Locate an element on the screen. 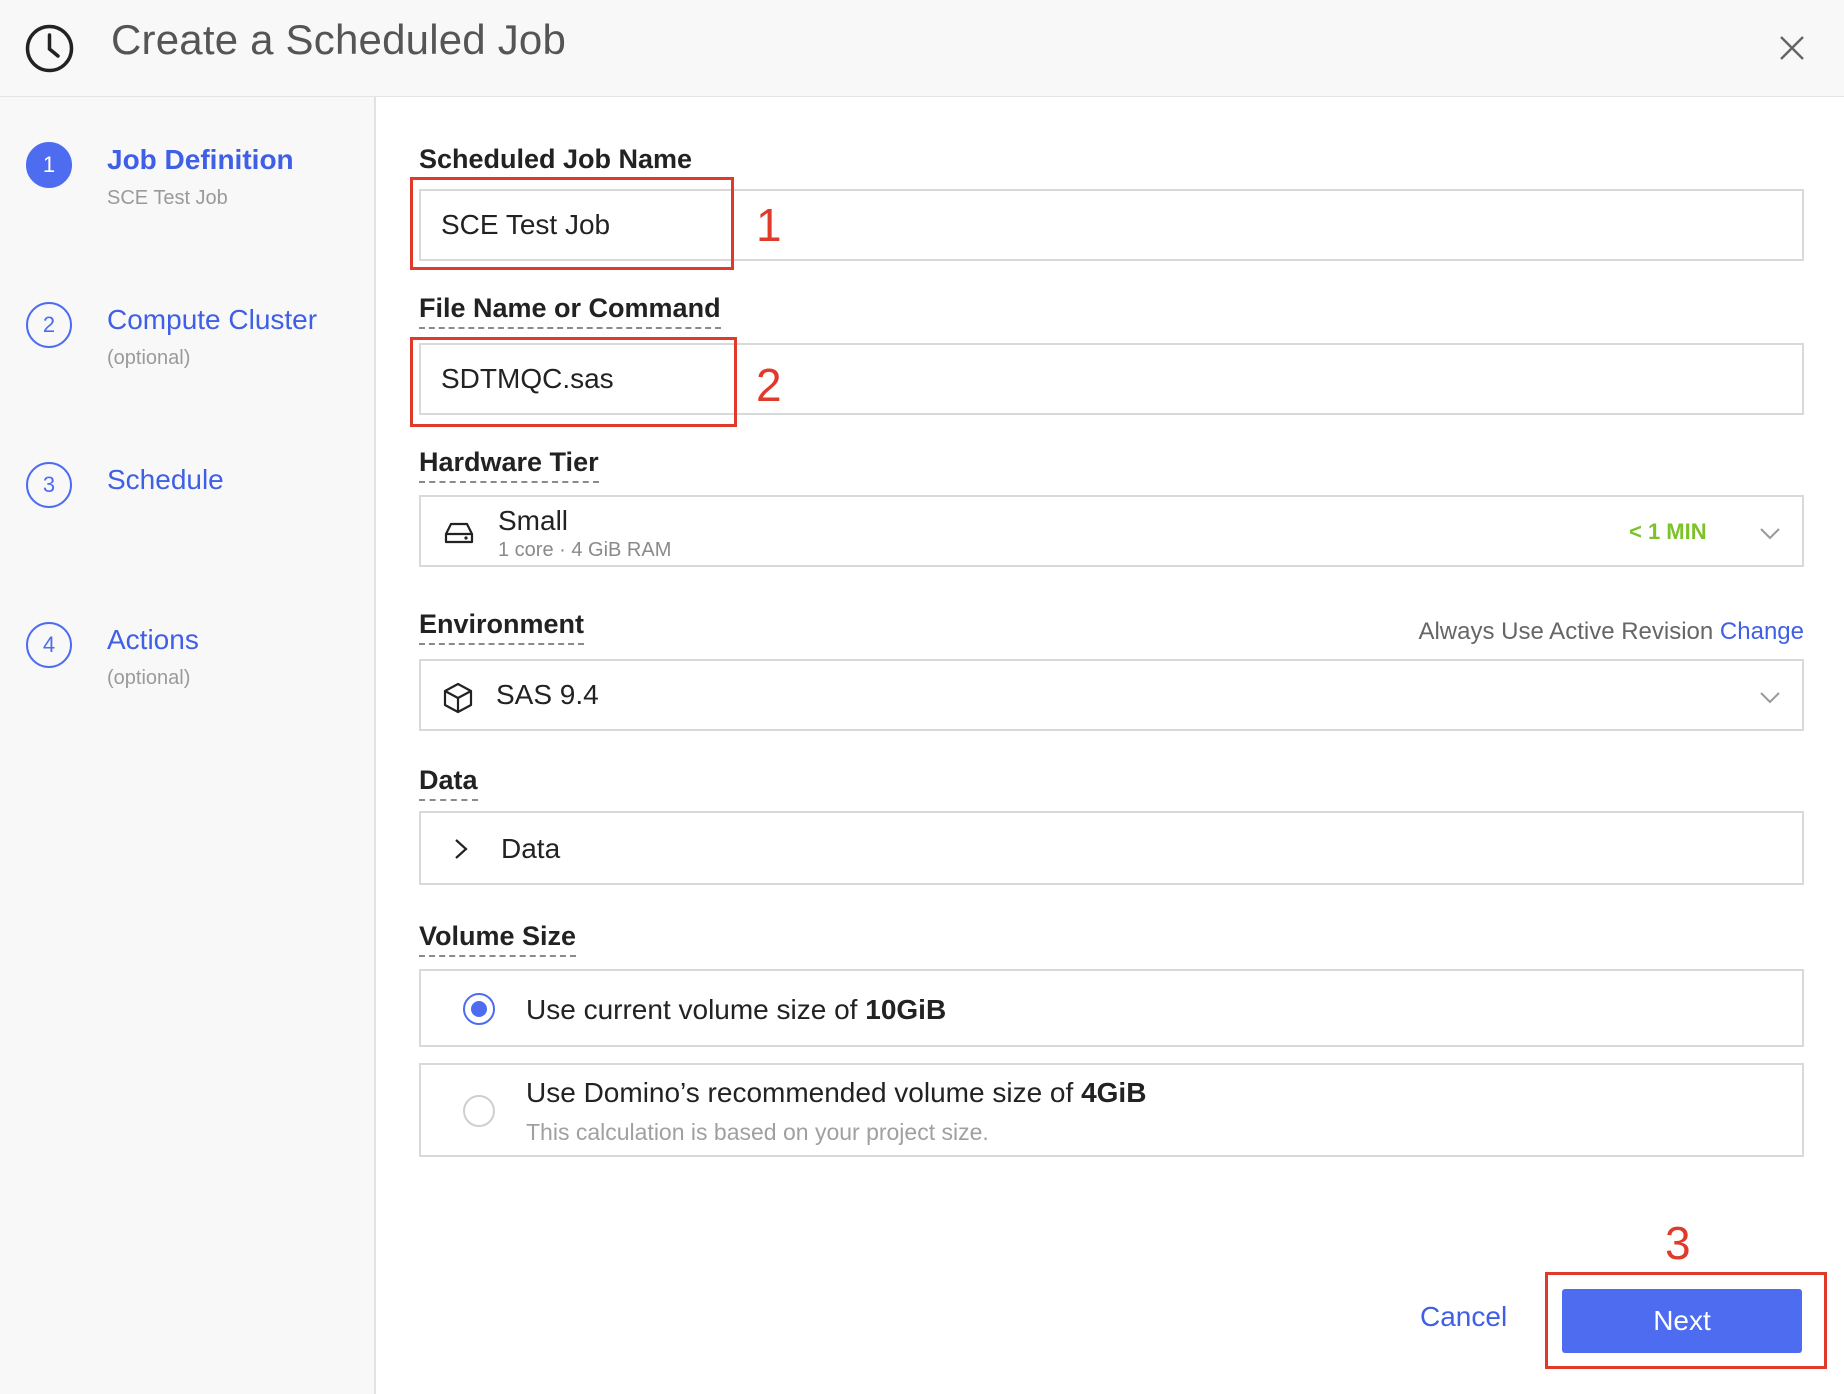 This screenshot has width=1844, height=1394. step-number: 1 is located at coordinates (49, 165).